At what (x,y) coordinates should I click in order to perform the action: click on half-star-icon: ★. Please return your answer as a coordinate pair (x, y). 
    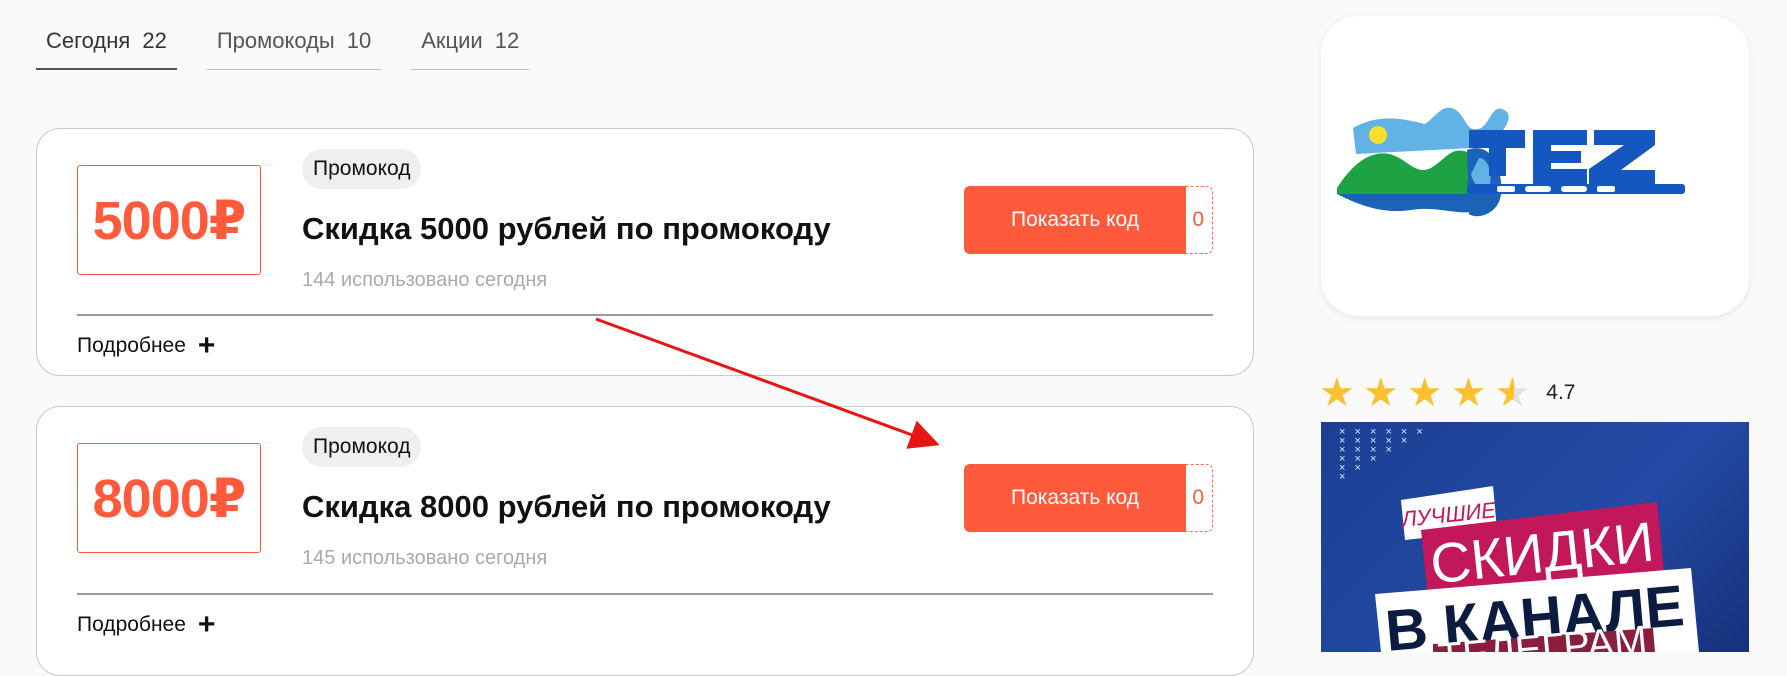
    Looking at the image, I should click on (1512, 393).